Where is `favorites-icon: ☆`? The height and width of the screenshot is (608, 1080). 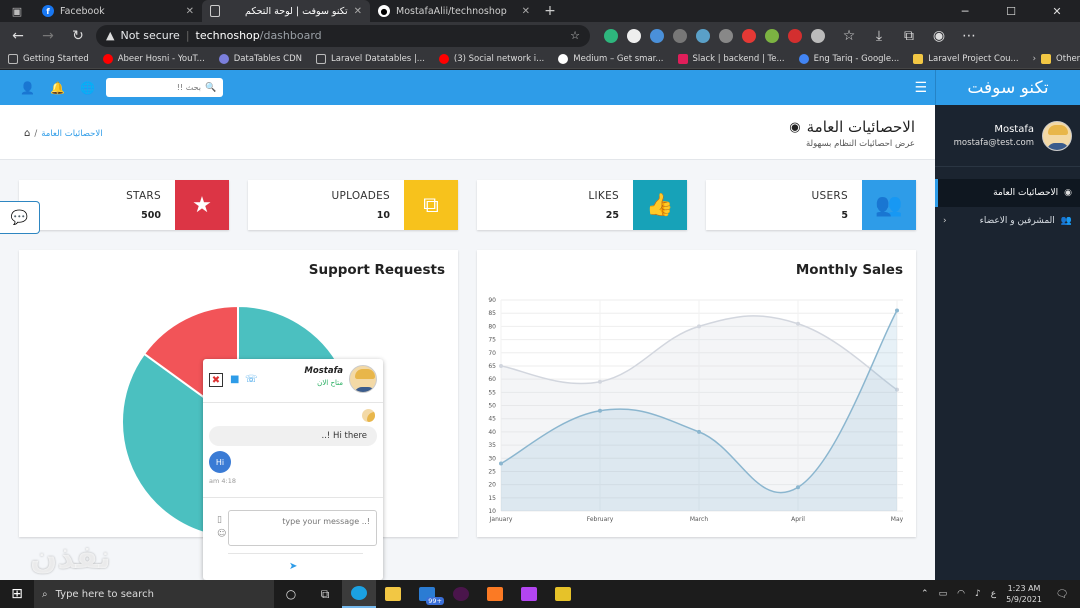 favorites-icon: ☆ is located at coordinates (849, 36).